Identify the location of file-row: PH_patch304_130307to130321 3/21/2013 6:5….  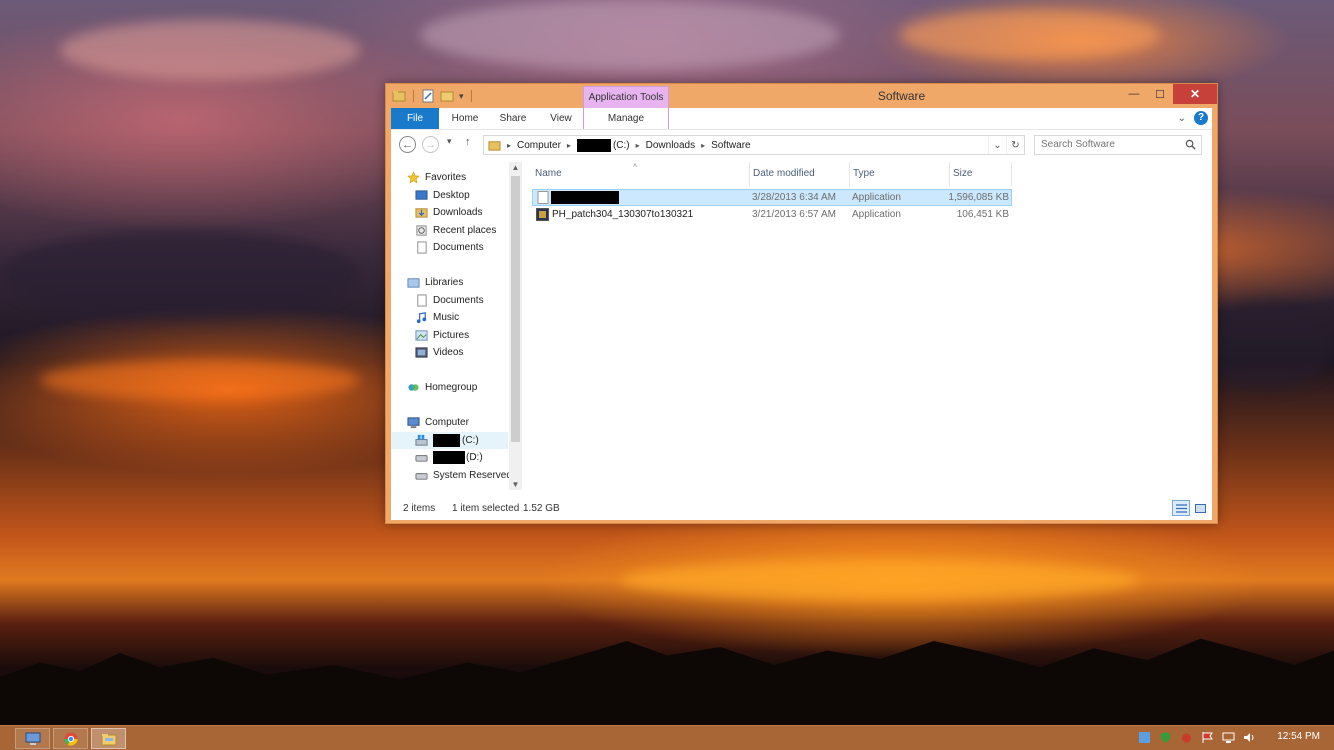
(772, 215).